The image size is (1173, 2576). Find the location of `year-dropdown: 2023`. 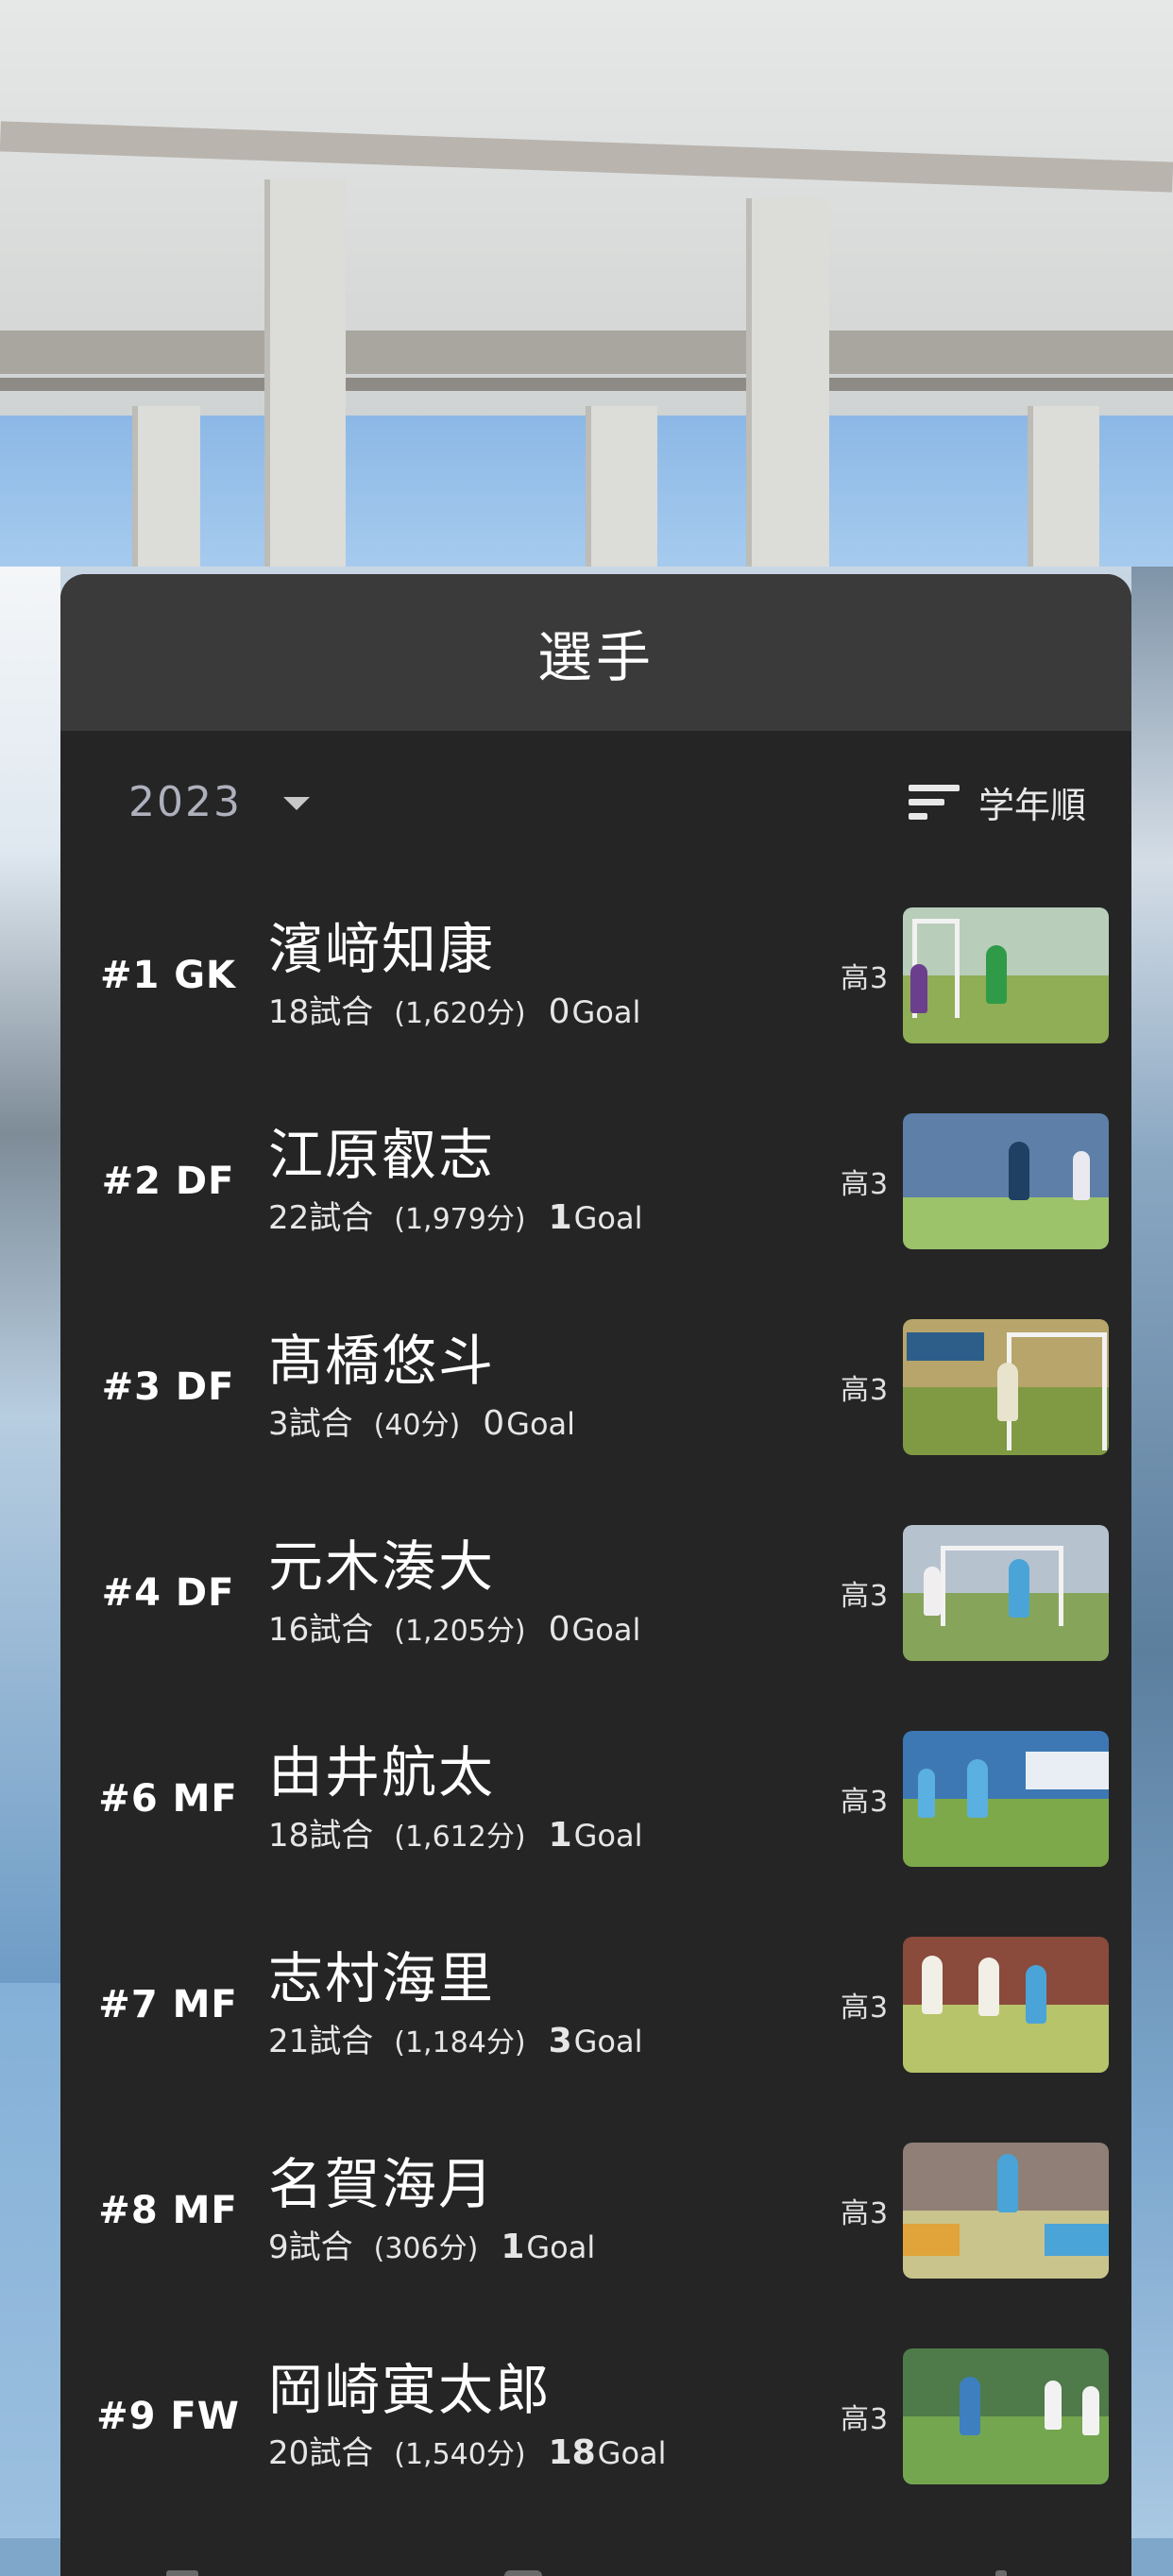

year-dropdown: 2023 is located at coordinates (219, 802).